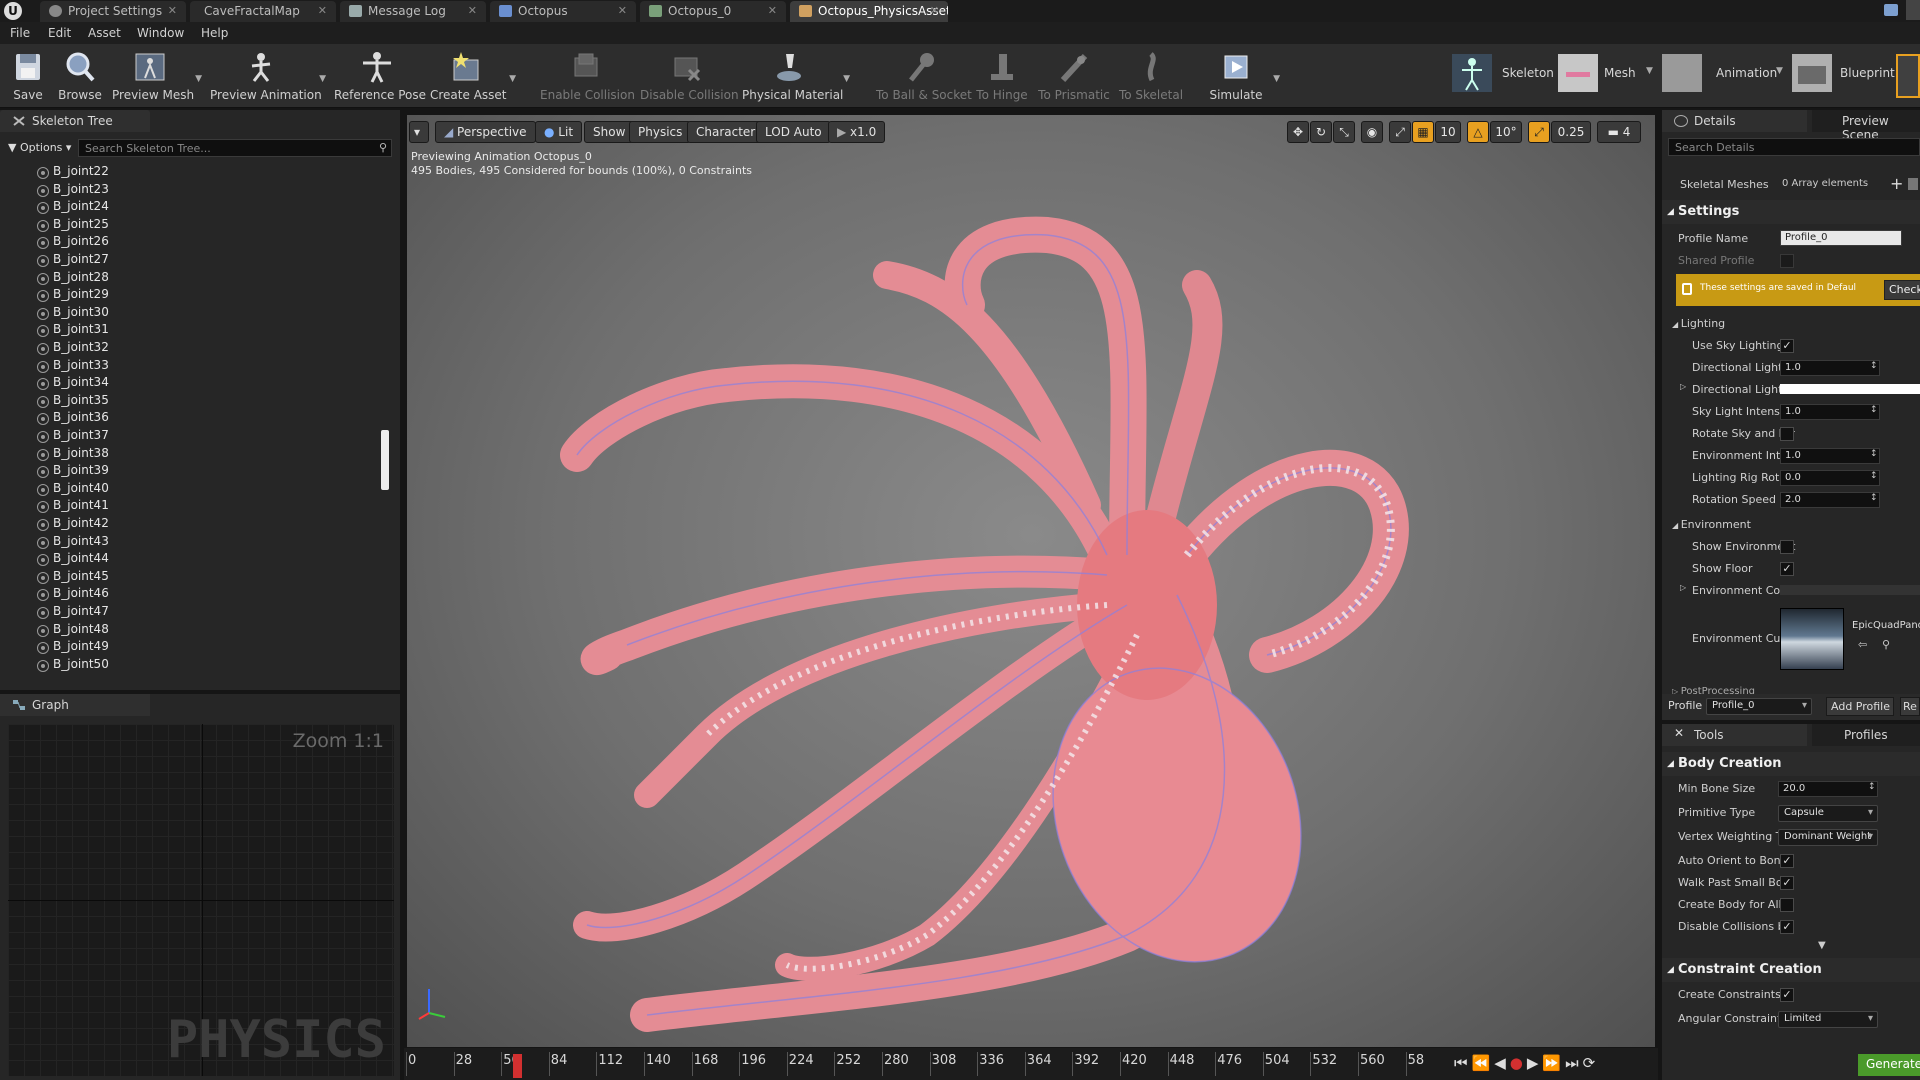 This screenshot has width=1920, height=1080. What do you see at coordinates (59, 33) in the screenshot?
I see `menu-edit: Edit` at bounding box center [59, 33].